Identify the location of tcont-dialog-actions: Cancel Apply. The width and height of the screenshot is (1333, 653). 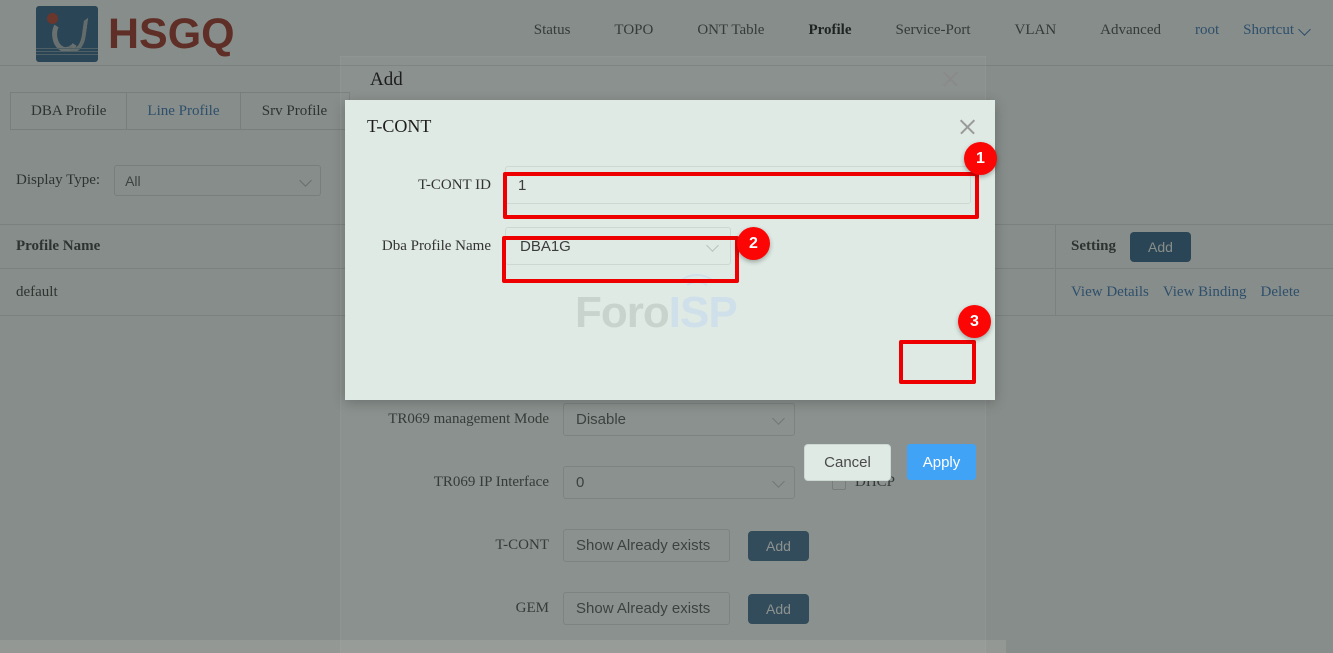
(670, 462).